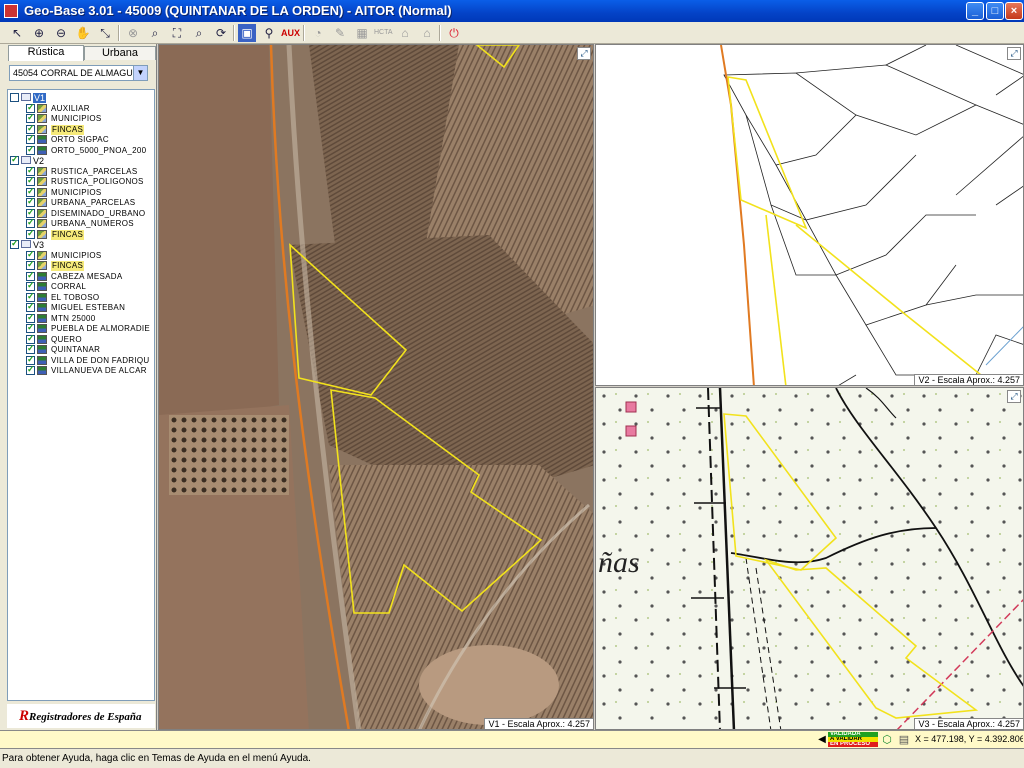 The height and width of the screenshot is (768, 1024). What do you see at coordinates (405, 33) in the screenshot?
I see `house-icon: ⌂` at bounding box center [405, 33].